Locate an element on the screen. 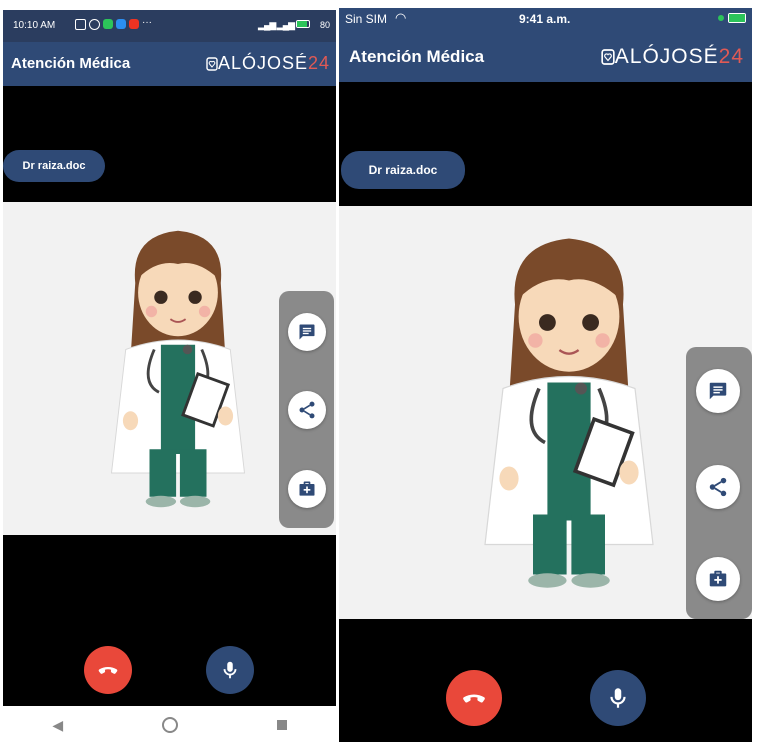  back-icon: ◀ is located at coordinates (57, 725).